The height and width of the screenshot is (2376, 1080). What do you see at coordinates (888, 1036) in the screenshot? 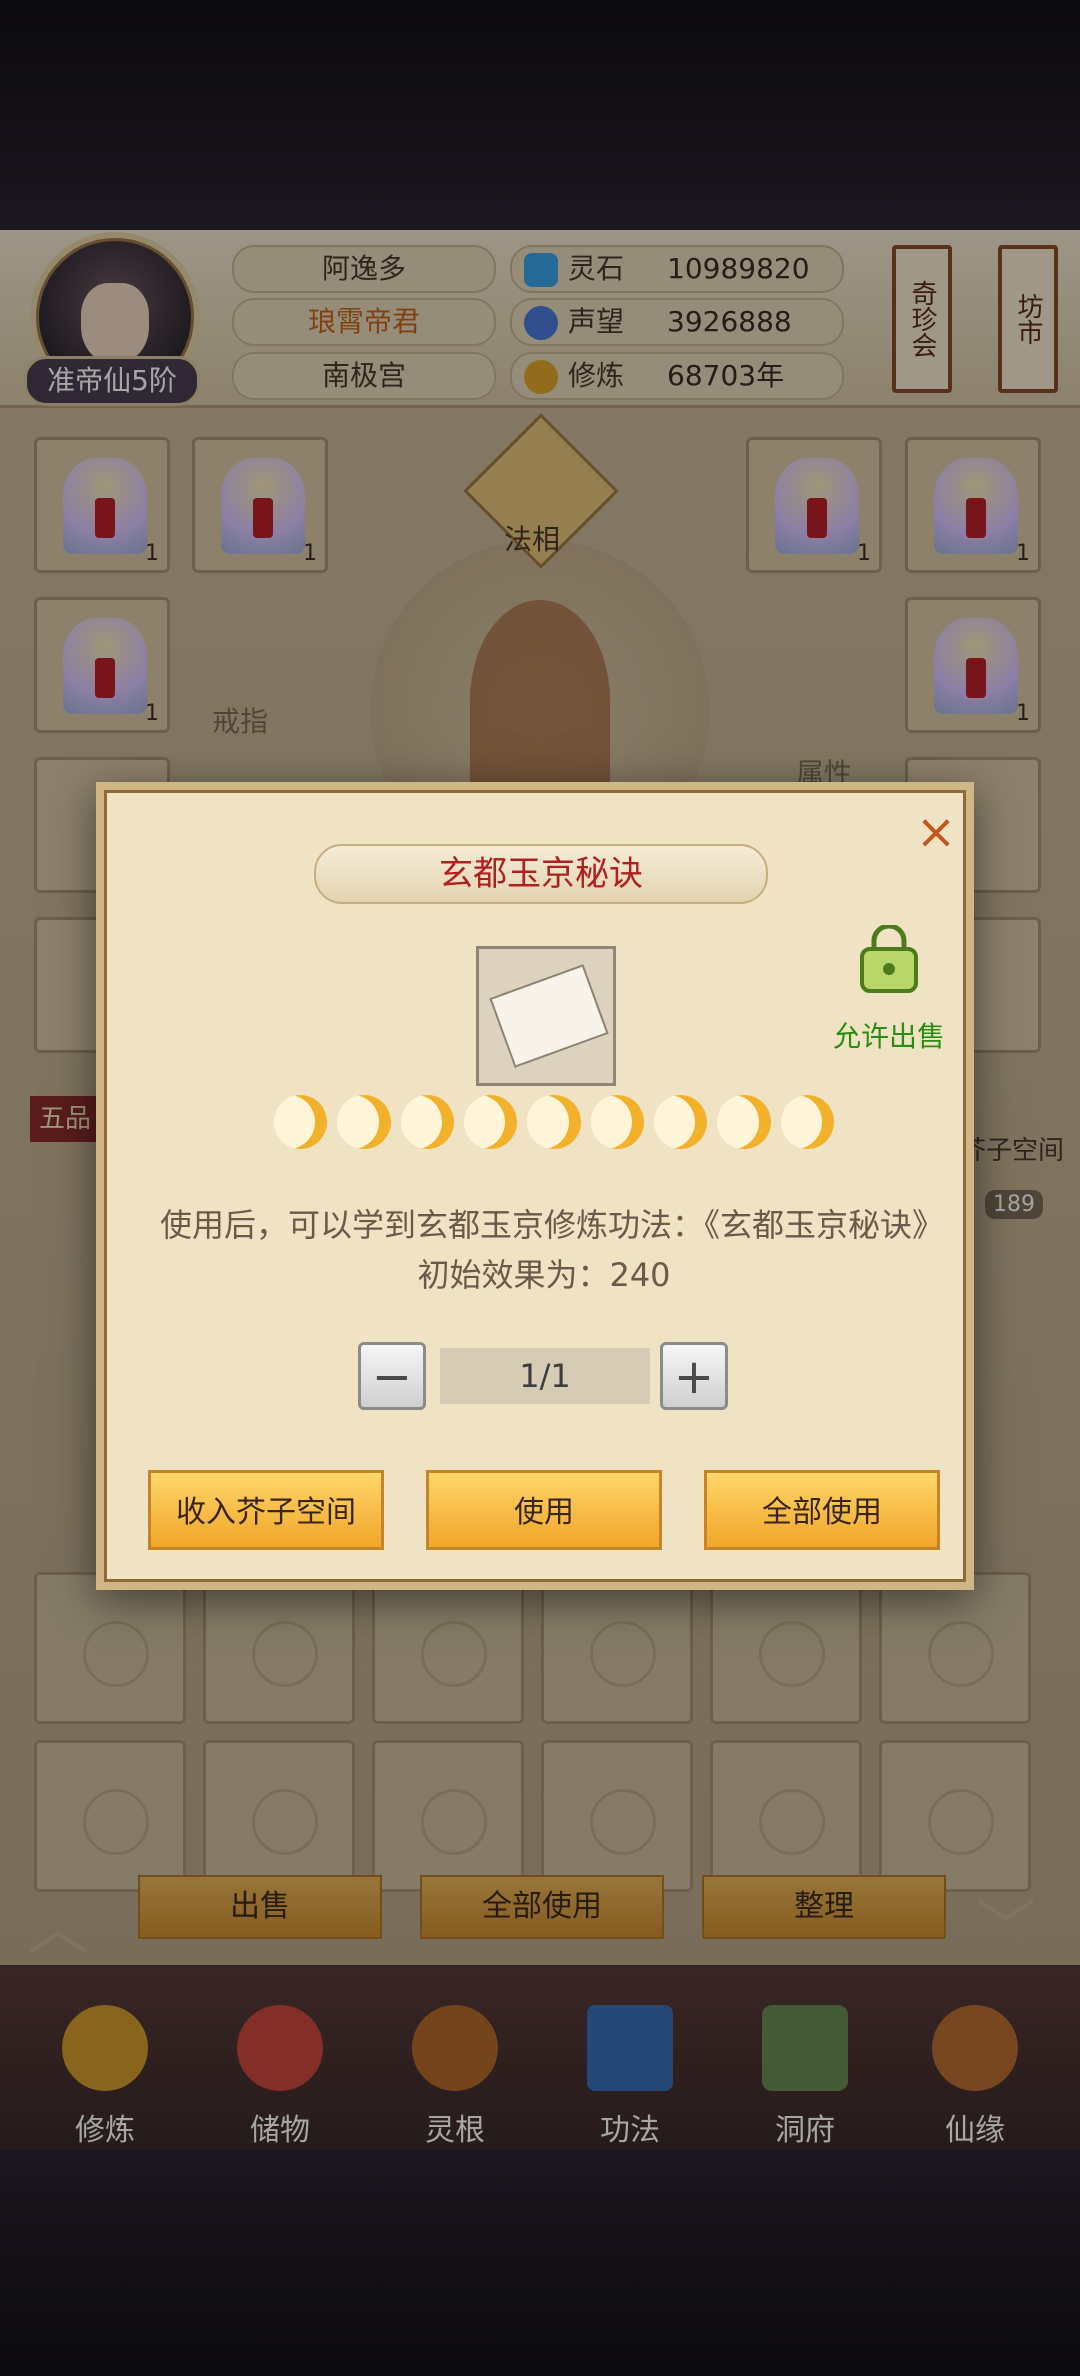
I see `allow-sale-label: 允许出售` at bounding box center [888, 1036].